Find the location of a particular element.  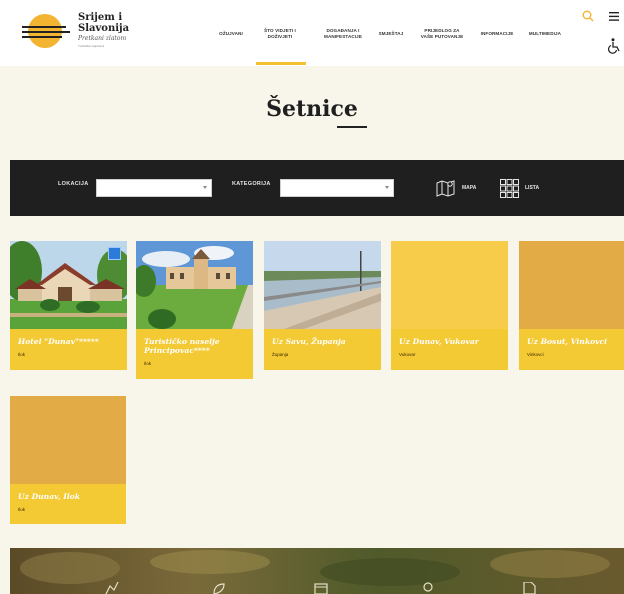

footer-background is located at coordinates (317, 571).